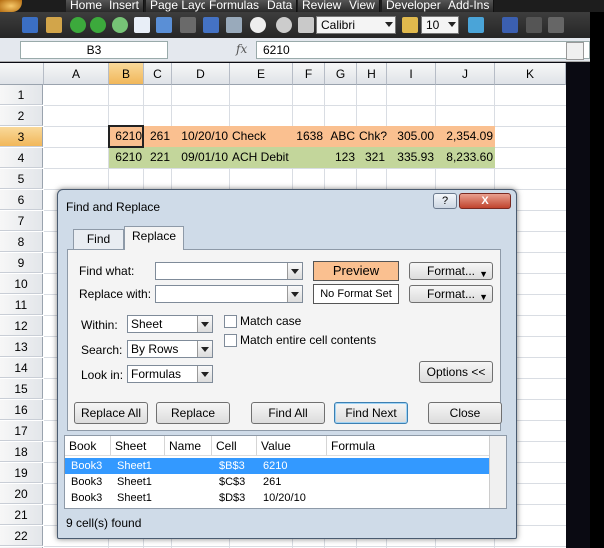 This screenshot has width=604, height=548. What do you see at coordinates (21, 242) in the screenshot?
I see `row-header-8: 8` at bounding box center [21, 242].